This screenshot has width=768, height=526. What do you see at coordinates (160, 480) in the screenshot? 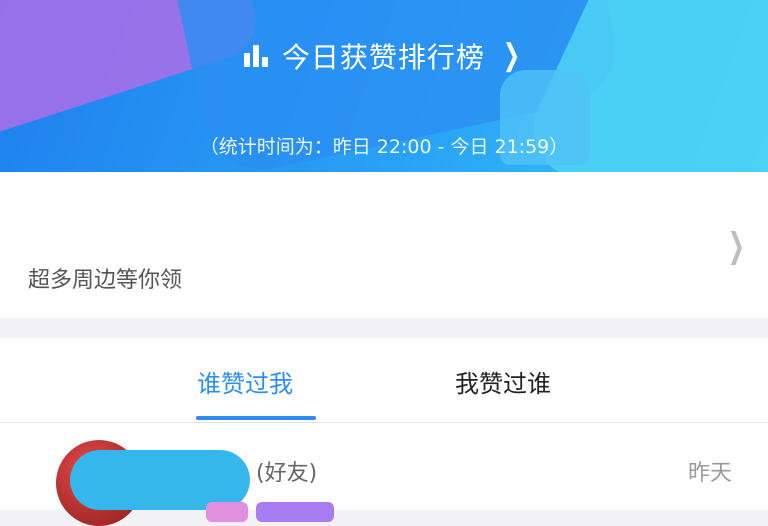
I see `redacted-username` at bounding box center [160, 480].